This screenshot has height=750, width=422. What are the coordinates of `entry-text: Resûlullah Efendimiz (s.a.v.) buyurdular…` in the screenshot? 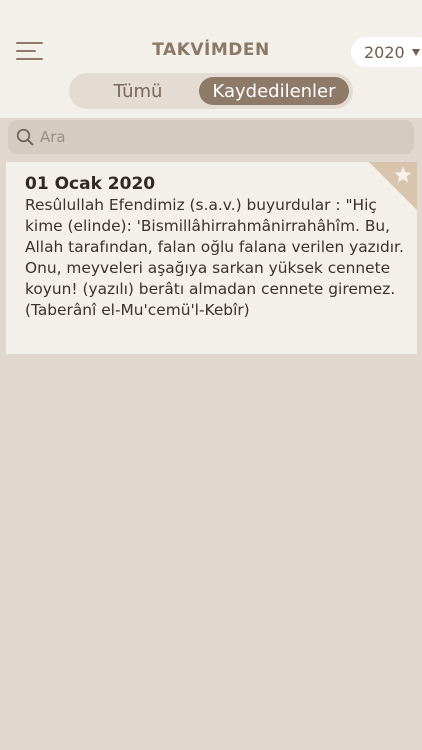 It's located at (214, 257).